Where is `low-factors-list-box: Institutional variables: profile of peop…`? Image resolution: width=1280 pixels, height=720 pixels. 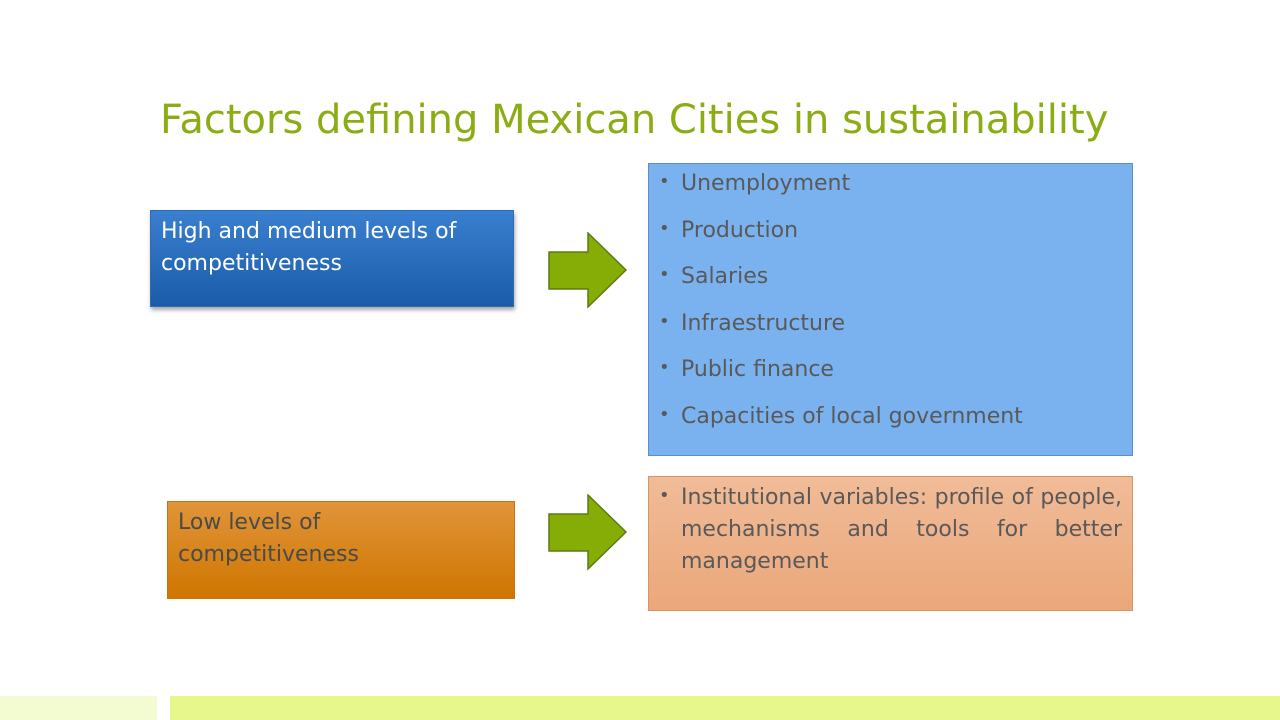
low-factors-list-box: Institutional variables: profile of peop… is located at coordinates (890, 543).